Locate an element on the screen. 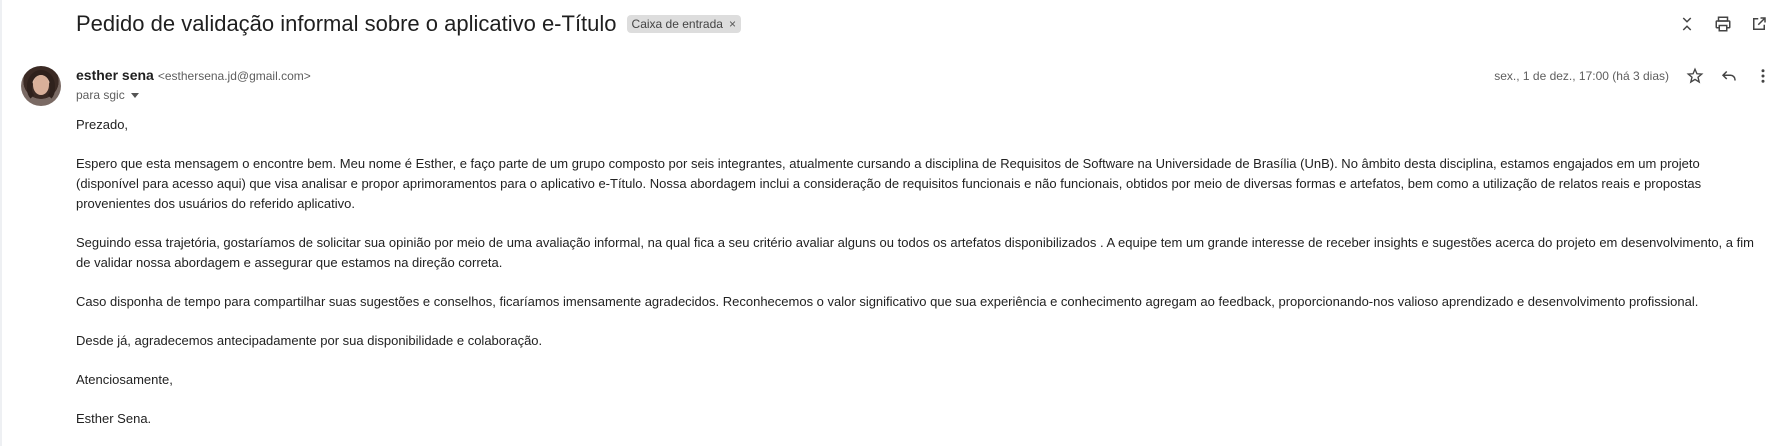 This screenshot has width=1783, height=446. body-signature: Esther Sena. is located at coordinates (114, 418).